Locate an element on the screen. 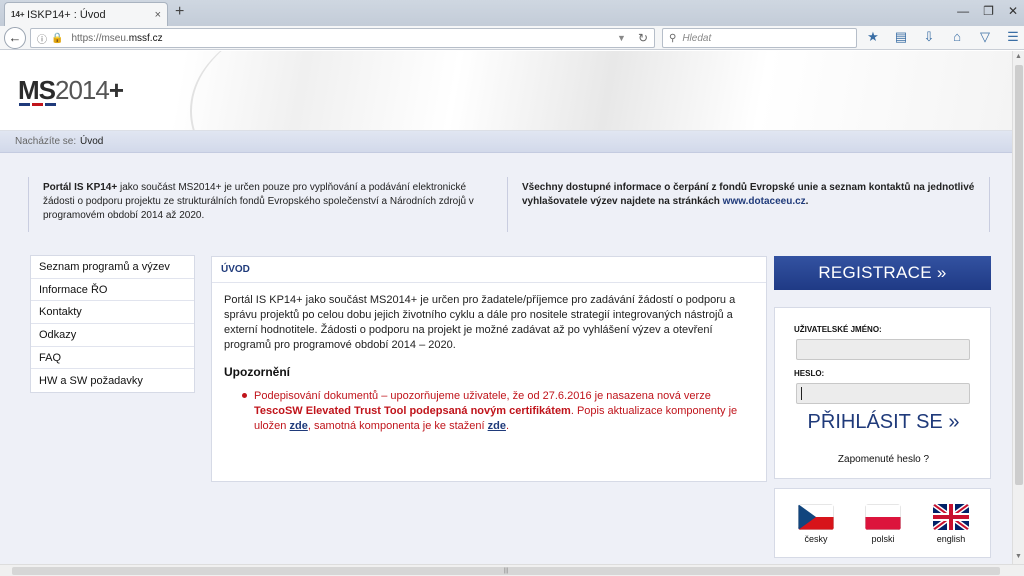 This screenshot has width=1024, height=576. password-label: HESLO: is located at coordinates (809, 373).